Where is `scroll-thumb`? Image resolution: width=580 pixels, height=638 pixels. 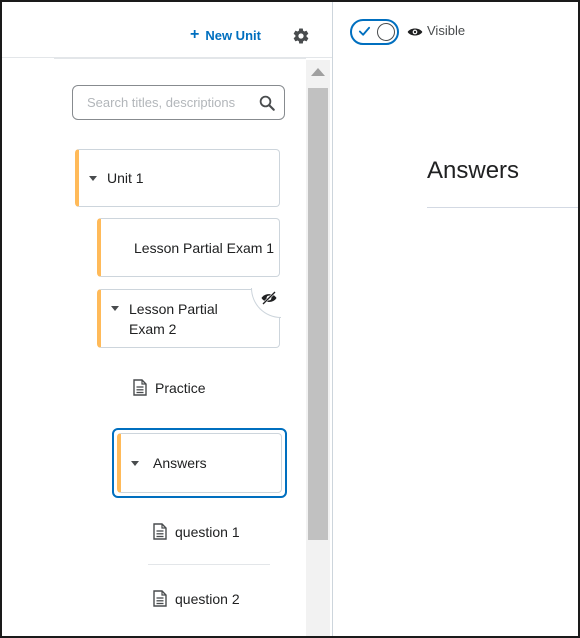 scroll-thumb is located at coordinates (318, 314).